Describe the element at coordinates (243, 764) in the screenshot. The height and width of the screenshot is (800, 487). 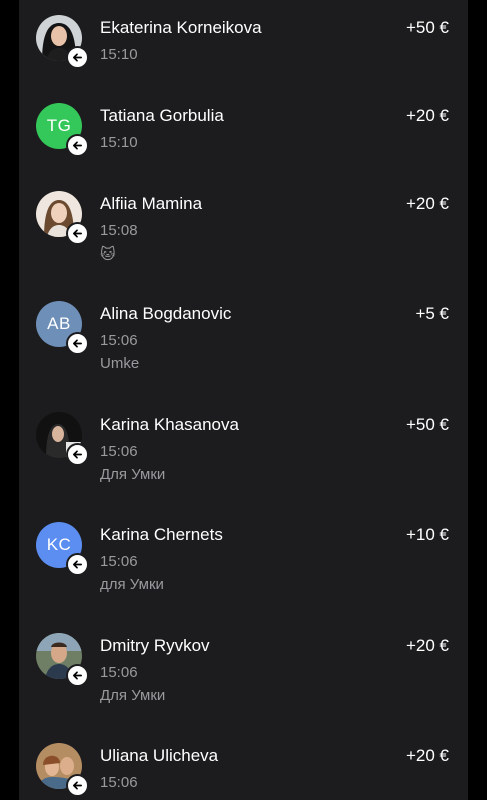
I see `transaction-row-uliana-ulicheva: Uliana Ulicheva +20 € 15:06` at that location.